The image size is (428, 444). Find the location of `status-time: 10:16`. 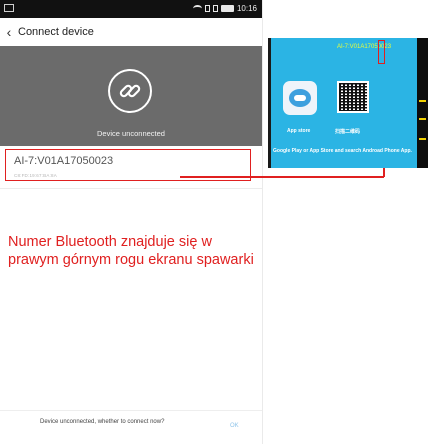

status-time: 10:16 is located at coordinates (246, 8).